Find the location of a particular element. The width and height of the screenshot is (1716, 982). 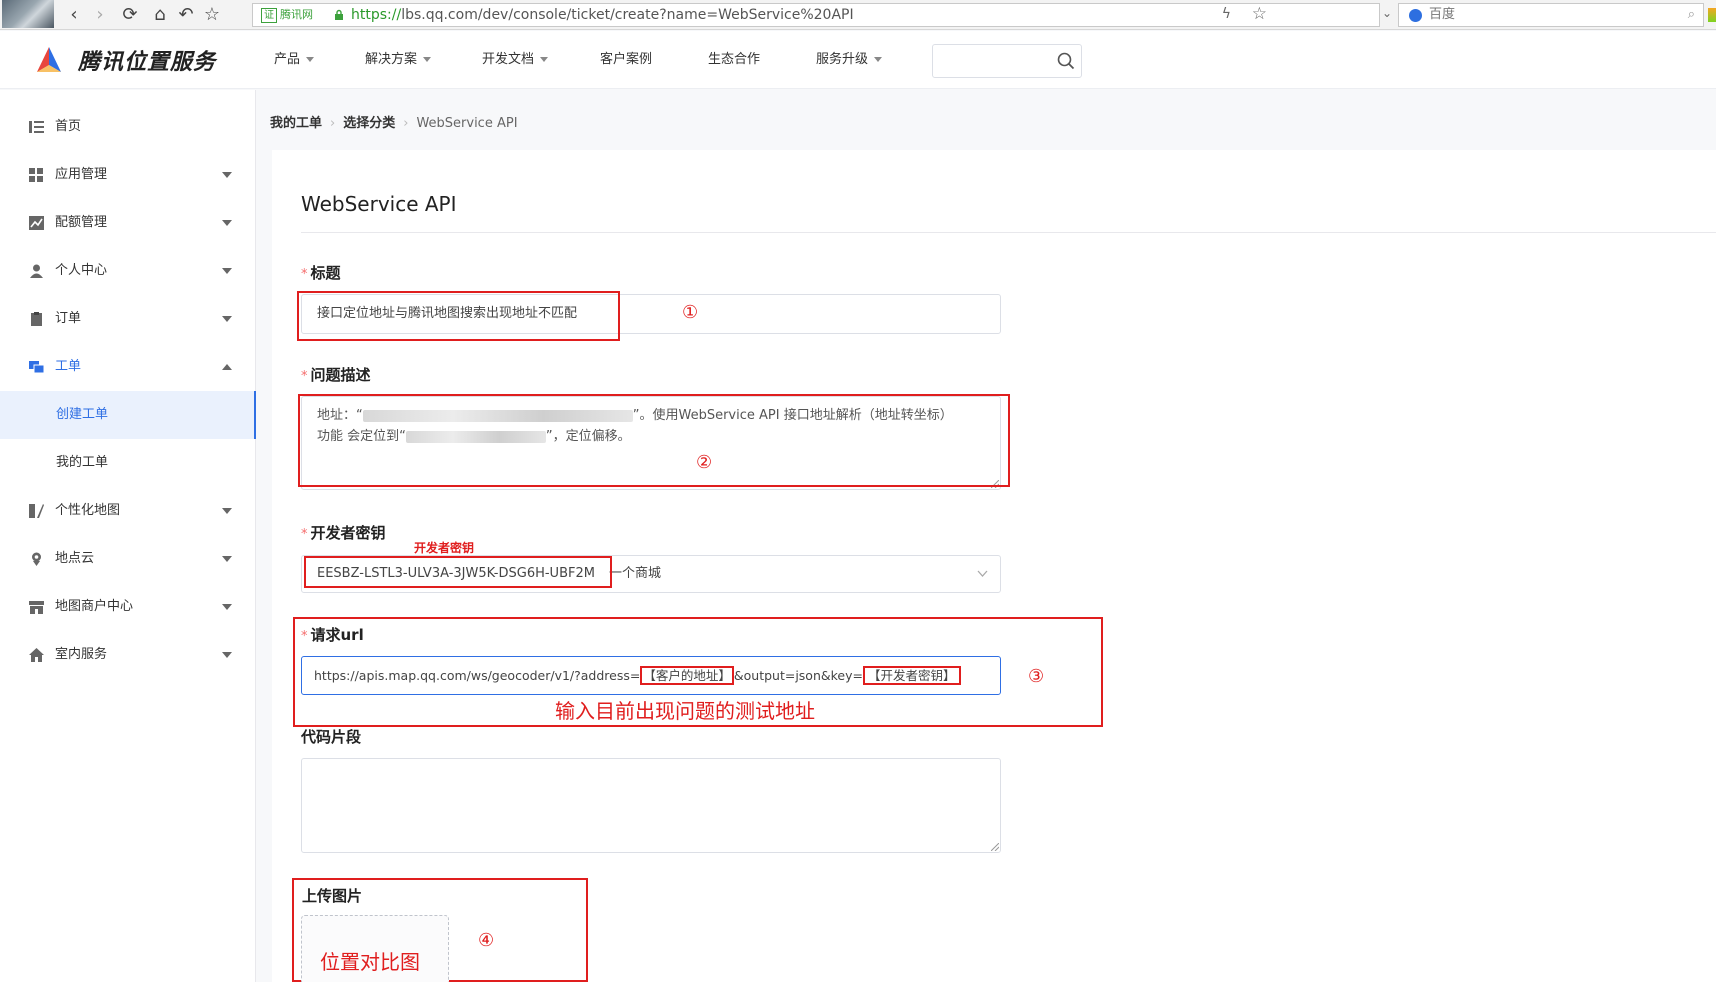

subject-label: * 标题 is located at coordinates (321, 273).